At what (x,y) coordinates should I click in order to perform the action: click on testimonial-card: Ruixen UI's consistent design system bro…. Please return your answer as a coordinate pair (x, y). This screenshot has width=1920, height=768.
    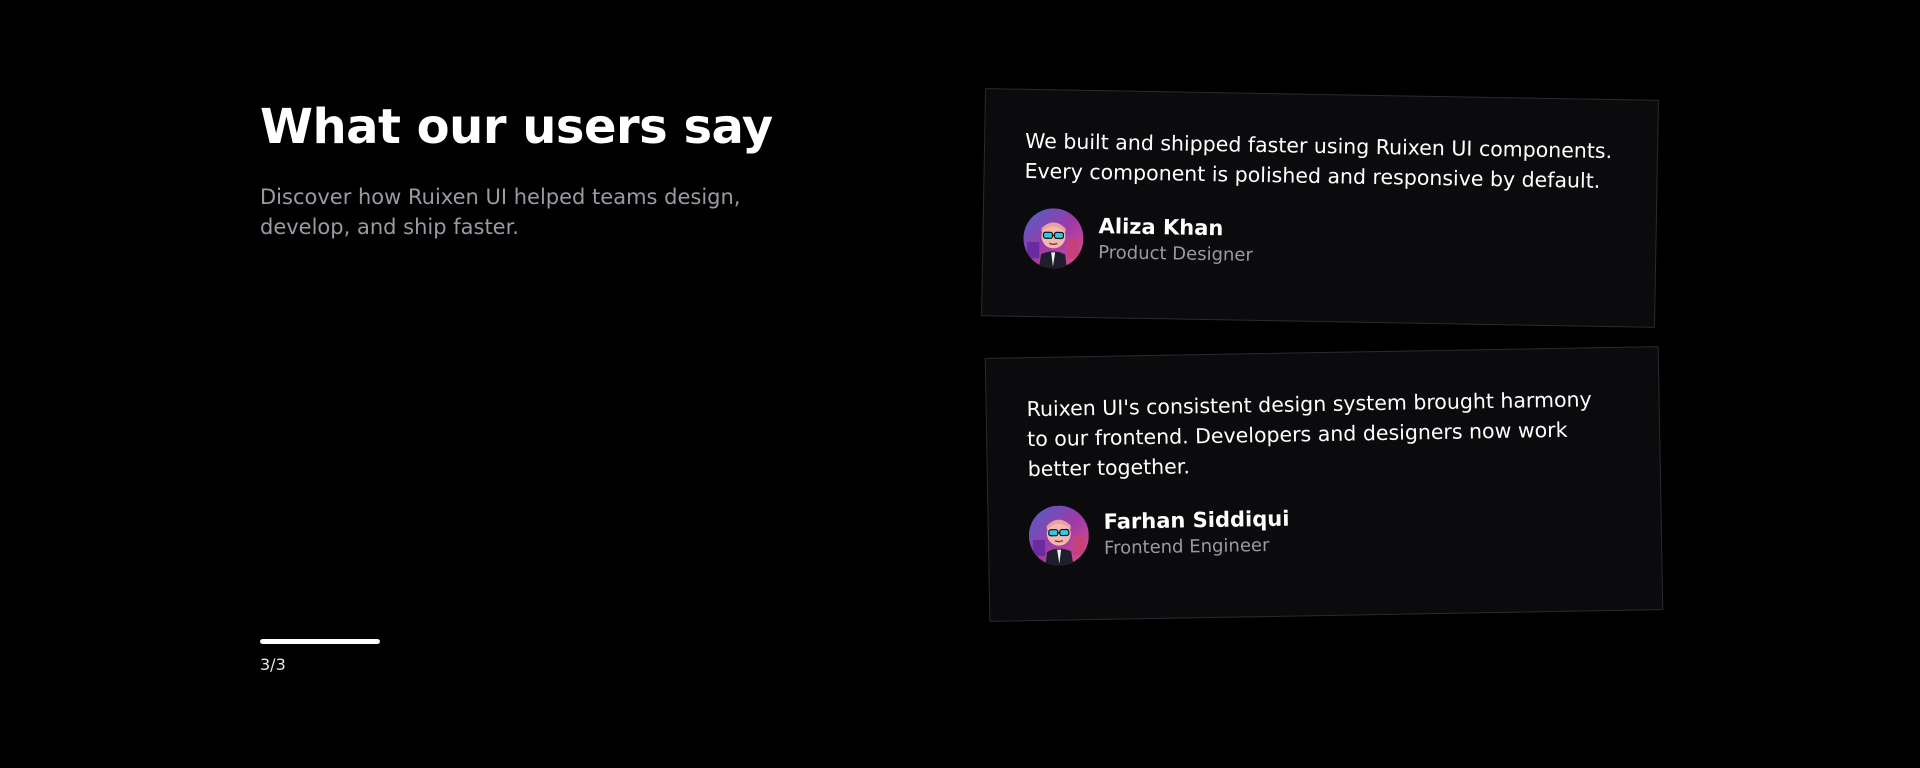
    Looking at the image, I should click on (1324, 484).